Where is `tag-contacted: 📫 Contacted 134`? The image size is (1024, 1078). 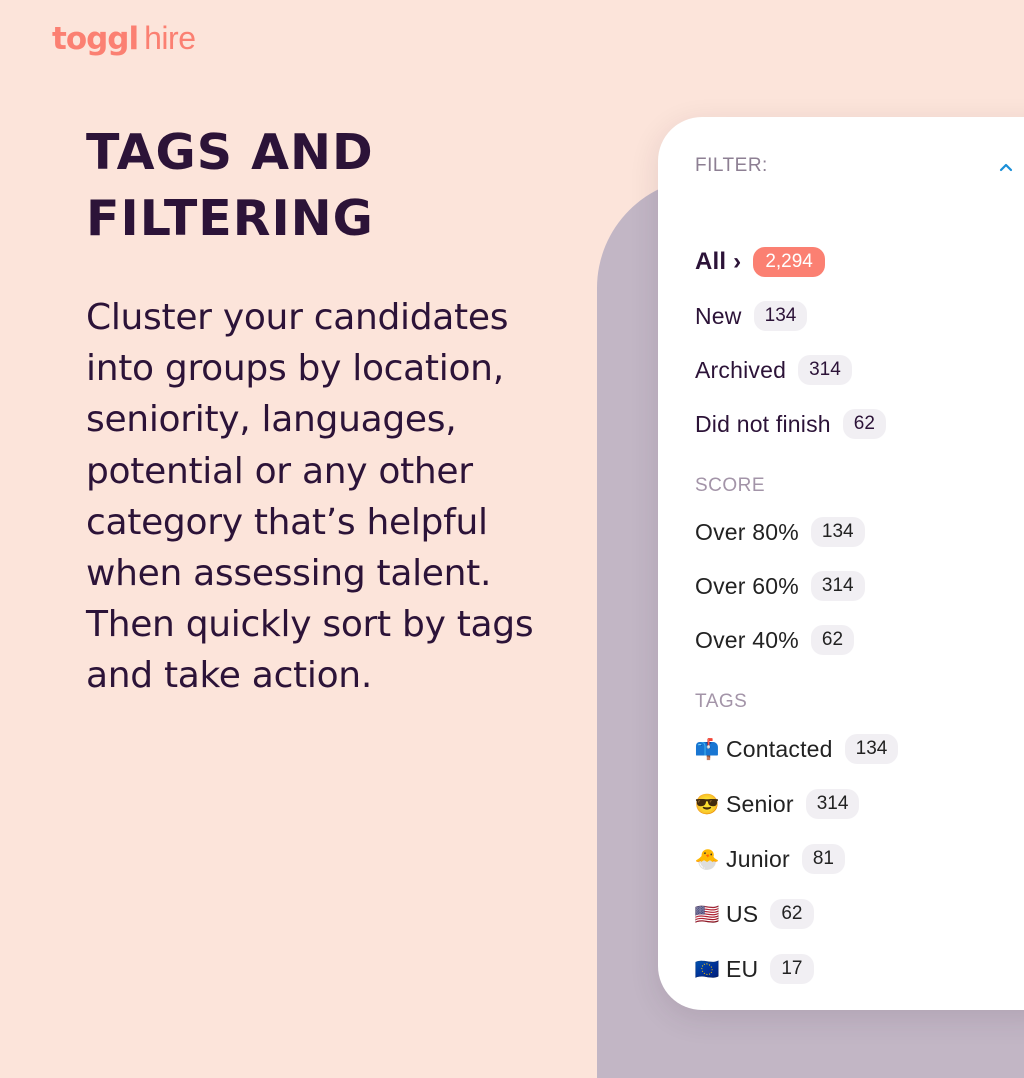 tag-contacted: 📫 Contacted 134 is located at coordinates (796, 749).